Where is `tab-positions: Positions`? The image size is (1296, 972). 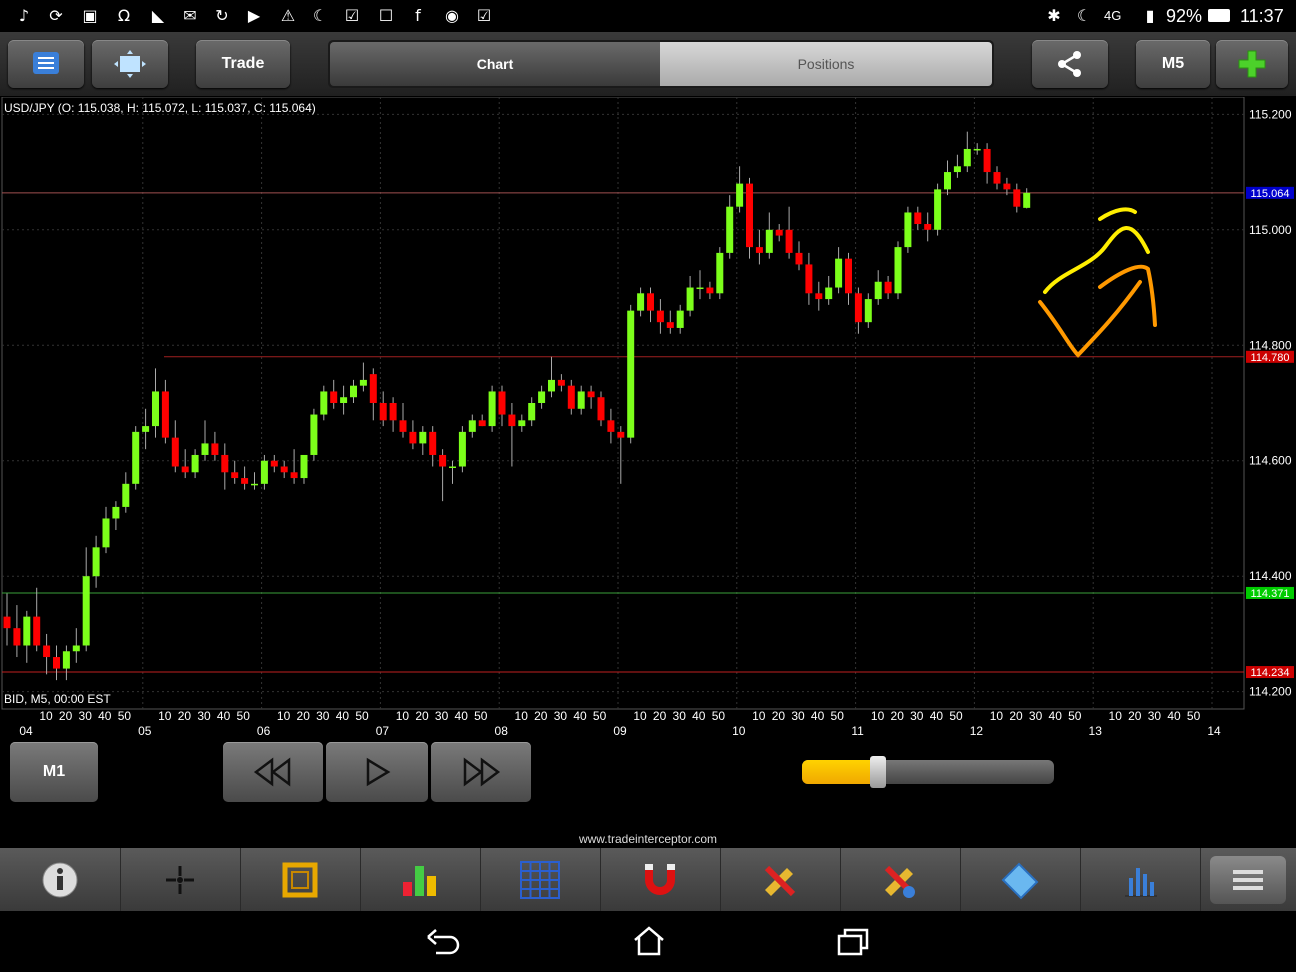 tab-positions: Positions is located at coordinates (826, 64).